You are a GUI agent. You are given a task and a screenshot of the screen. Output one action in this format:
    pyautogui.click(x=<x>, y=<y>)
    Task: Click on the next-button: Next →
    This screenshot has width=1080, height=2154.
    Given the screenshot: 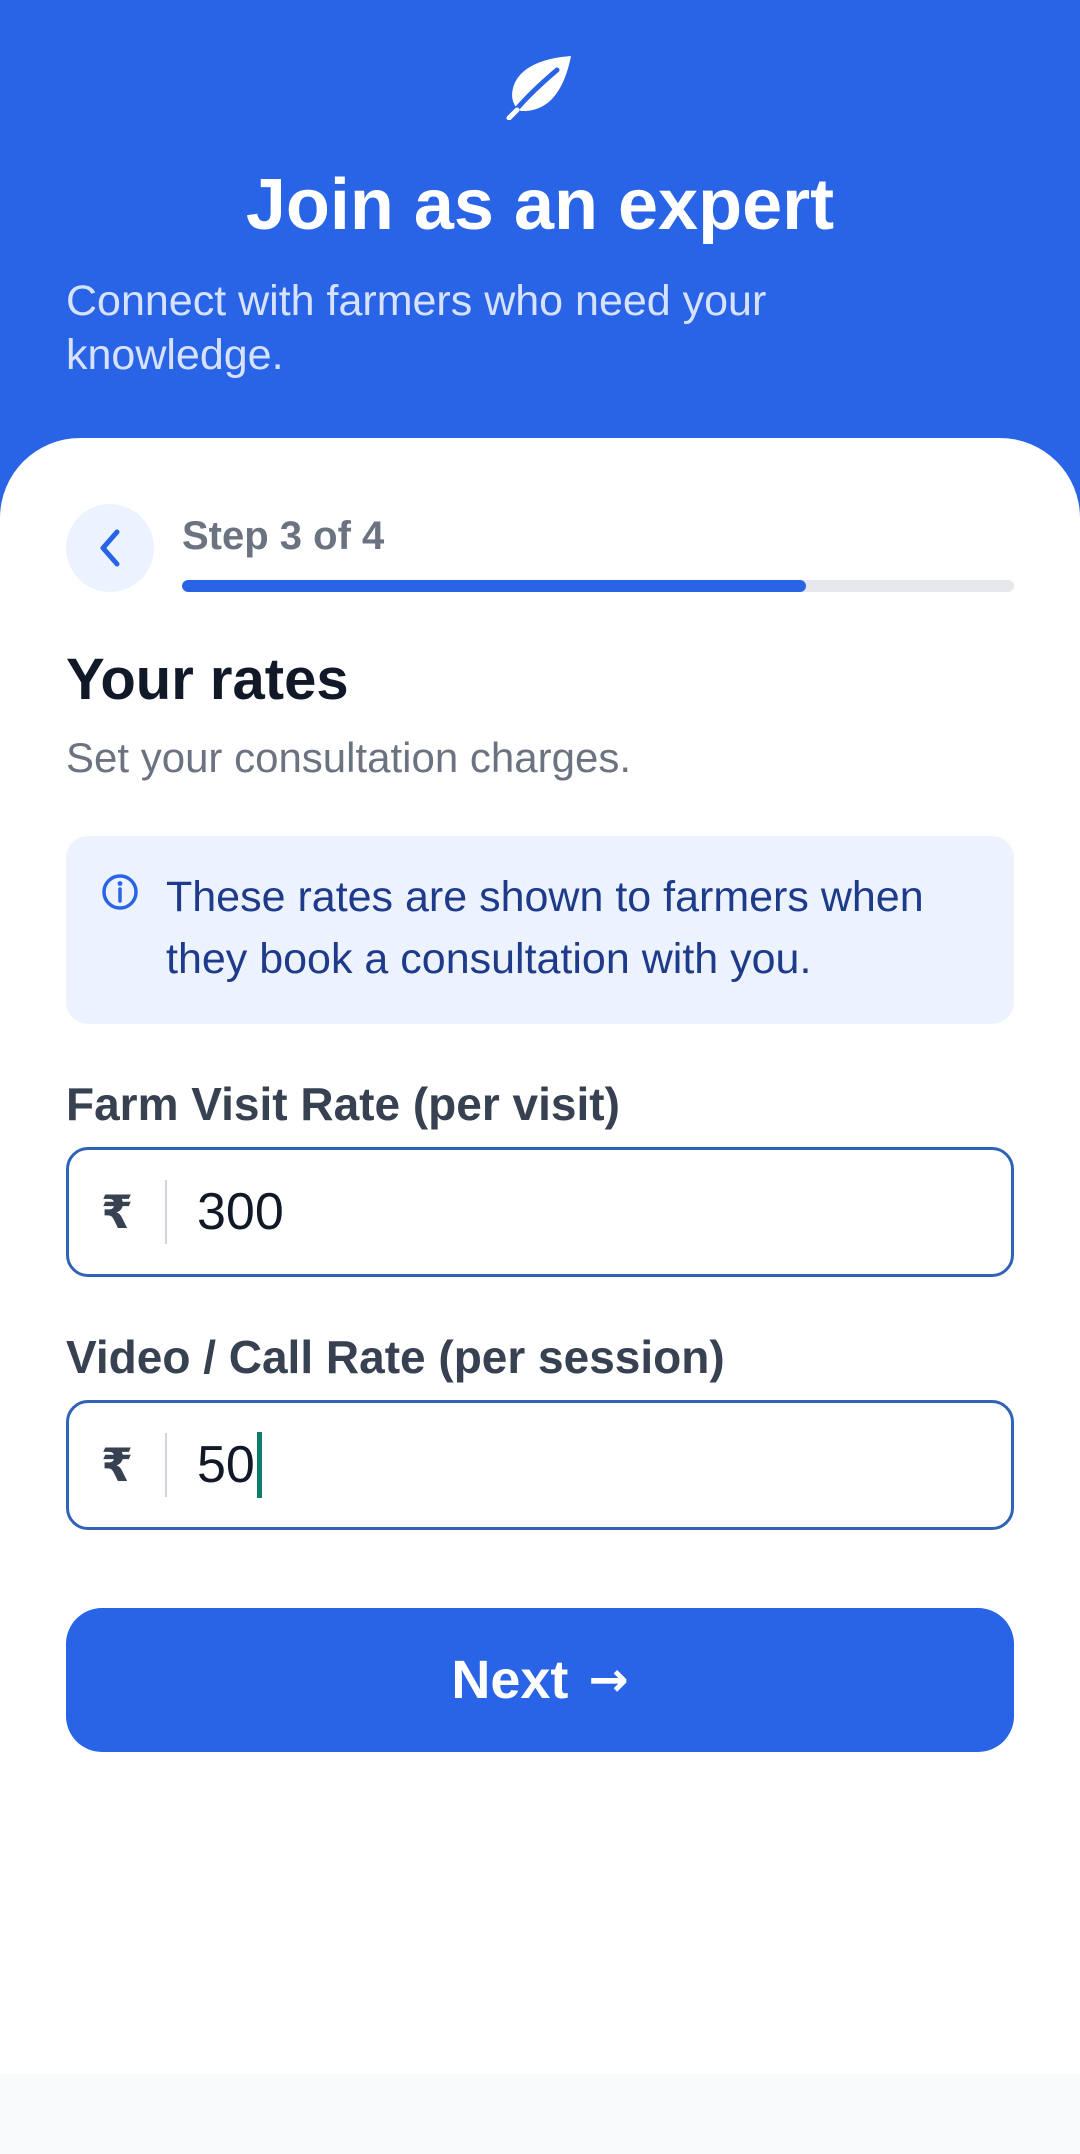 What is the action you would take?
    pyautogui.click(x=540, y=1680)
    